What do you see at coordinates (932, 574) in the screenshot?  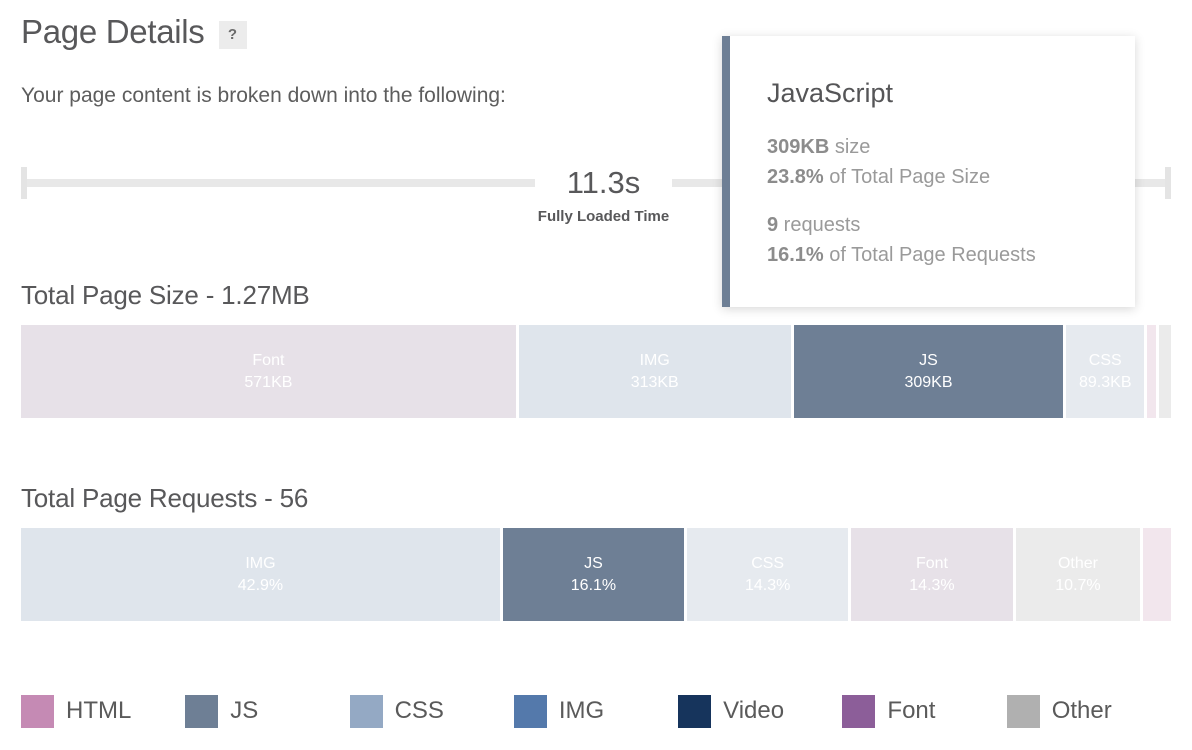 I see `bar-segment-font: Font 14.3%` at bounding box center [932, 574].